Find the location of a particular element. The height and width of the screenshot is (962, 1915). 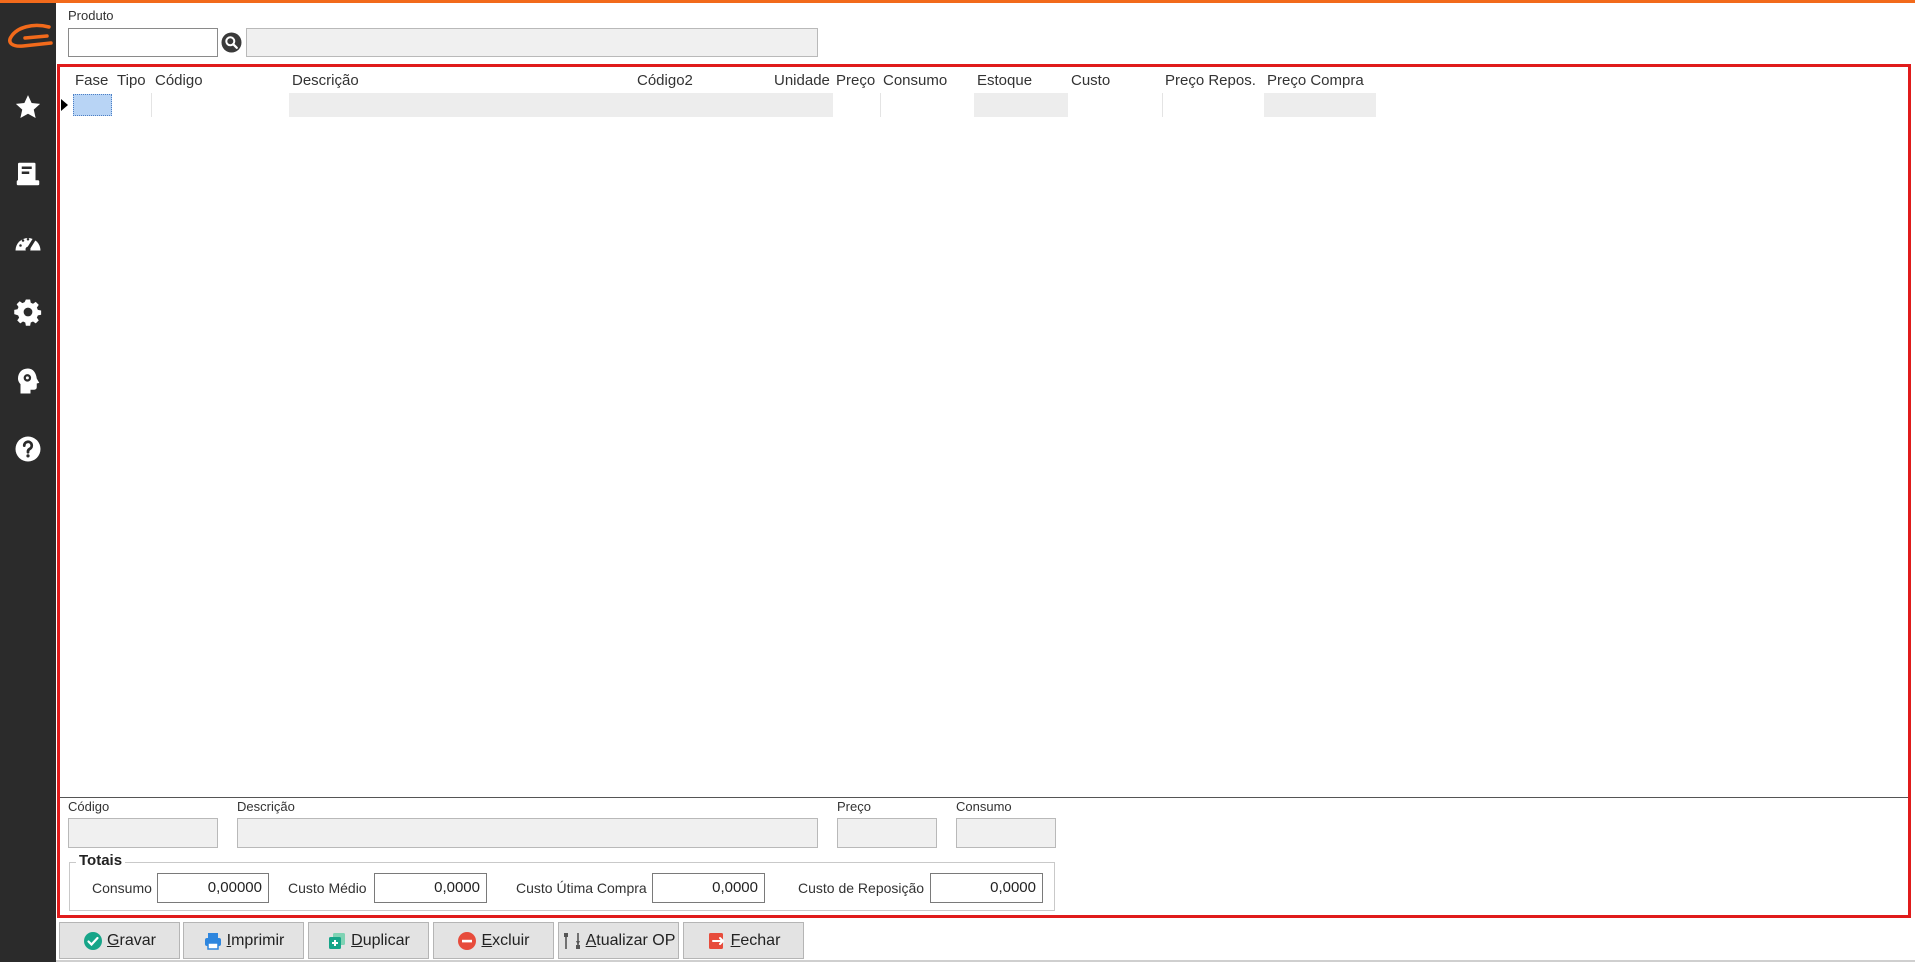

search-icon is located at coordinates (231, 42).